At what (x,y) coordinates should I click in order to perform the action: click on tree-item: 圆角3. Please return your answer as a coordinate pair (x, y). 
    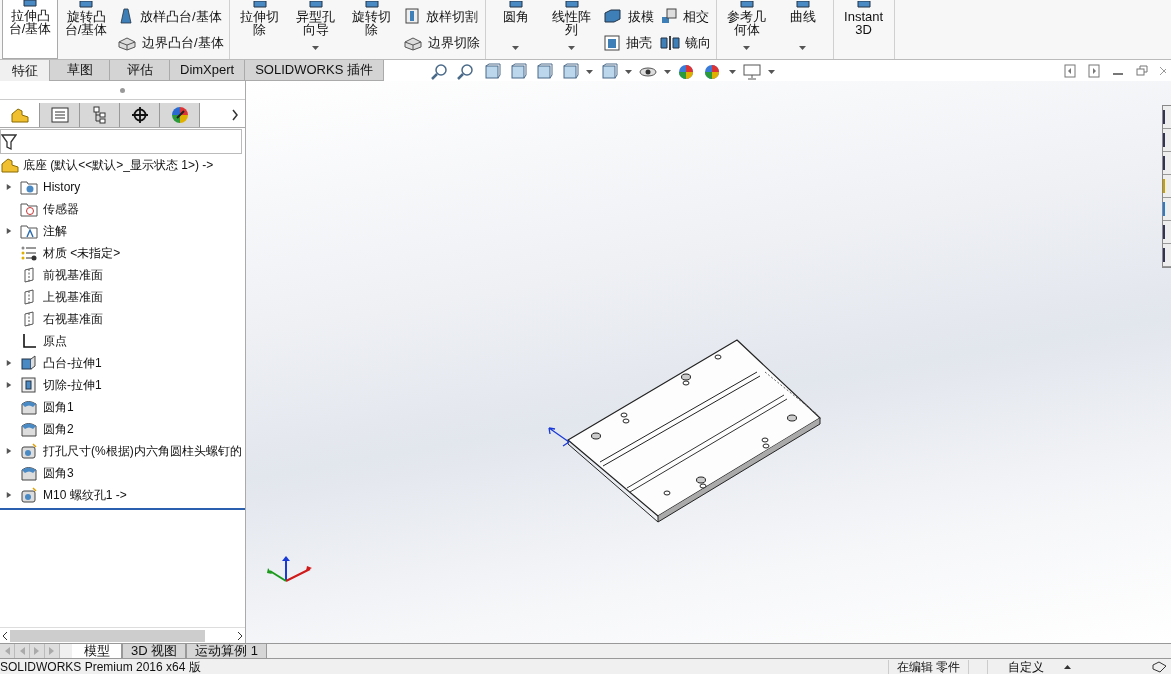
    Looking at the image, I should click on (58, 473).